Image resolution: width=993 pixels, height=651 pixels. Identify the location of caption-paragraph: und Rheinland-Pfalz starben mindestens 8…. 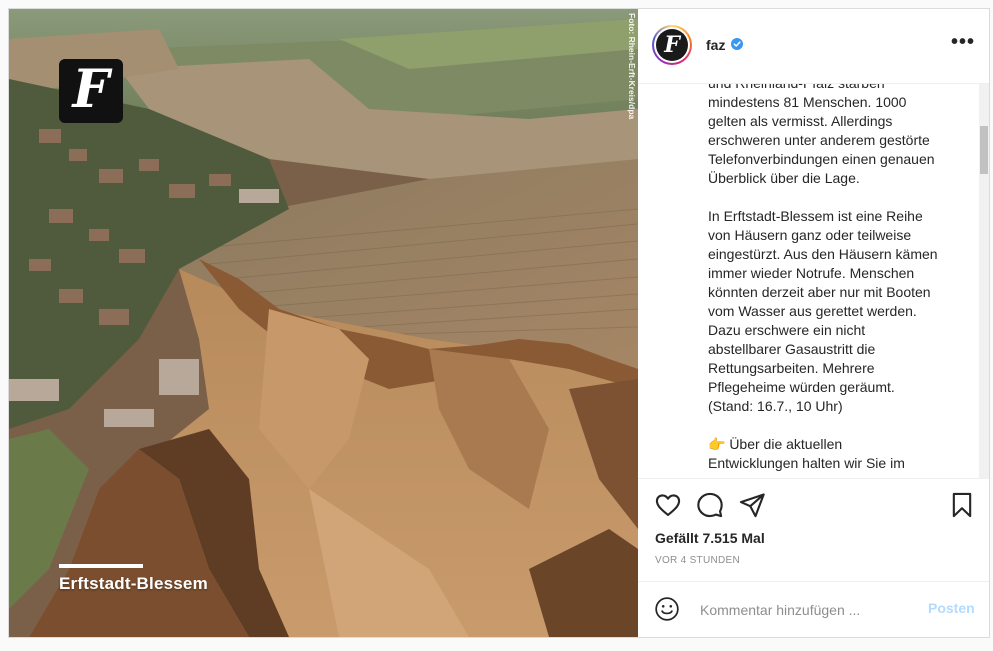
(821, 135).